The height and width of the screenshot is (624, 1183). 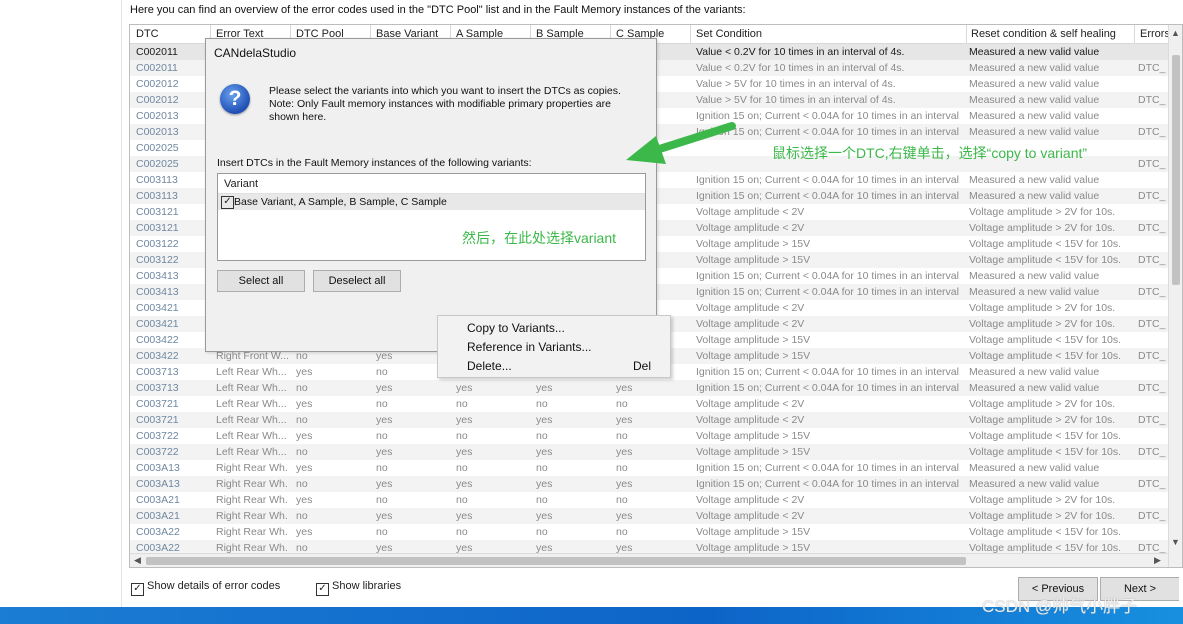 I want to click on annotation-note-2: 然后，在此处选择variant, so click(x=539, y=238).